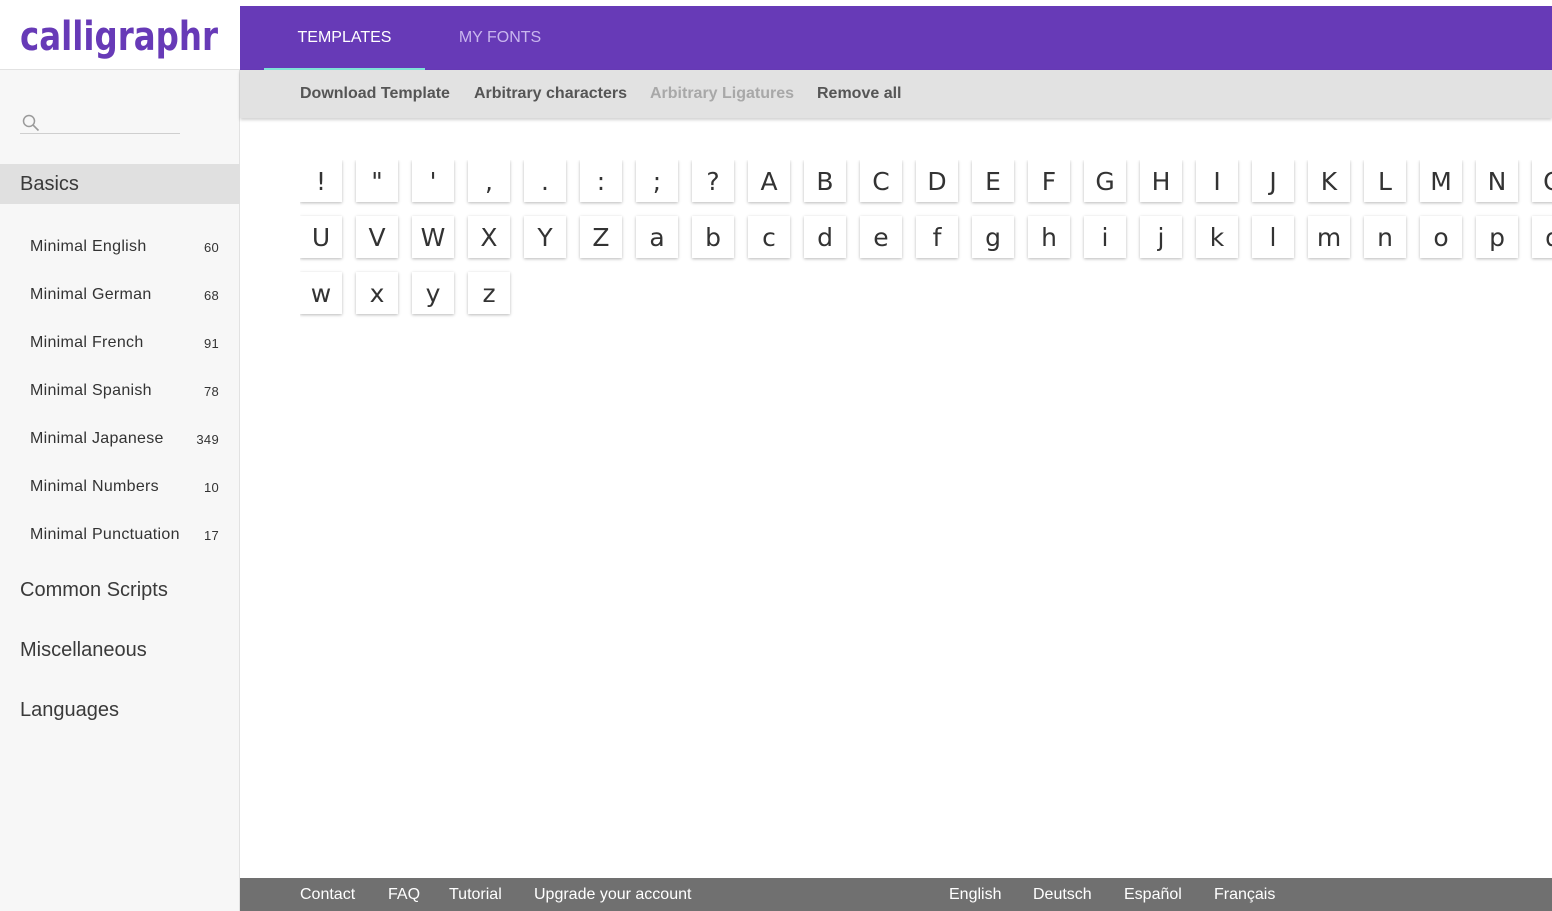 Image resolution: width=1552 pixels, height=911 pixels. I want to click on character-tile: y, so click(433, 293).